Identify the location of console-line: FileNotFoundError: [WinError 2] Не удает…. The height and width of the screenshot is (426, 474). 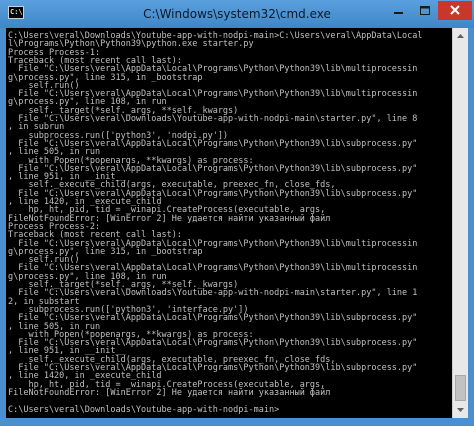
(169, 392).